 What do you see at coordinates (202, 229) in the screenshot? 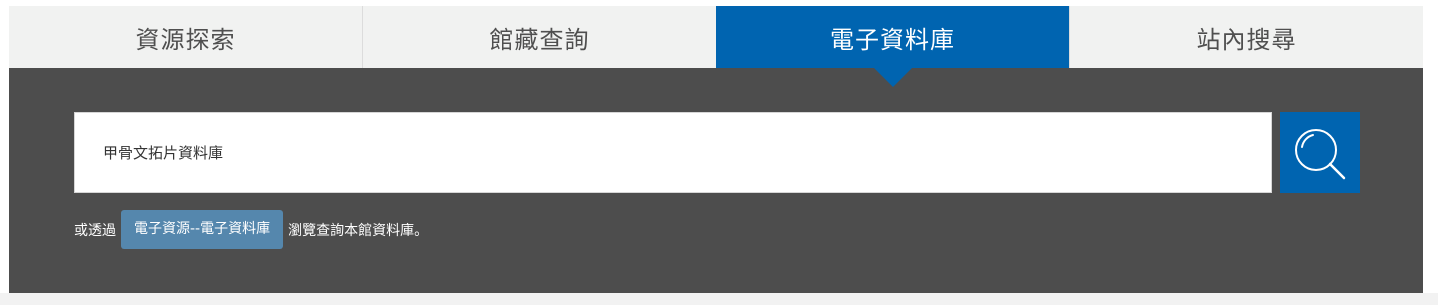
I see `e-database-link: 電子資源--電子資料庫` at bounding box center [202, 229].